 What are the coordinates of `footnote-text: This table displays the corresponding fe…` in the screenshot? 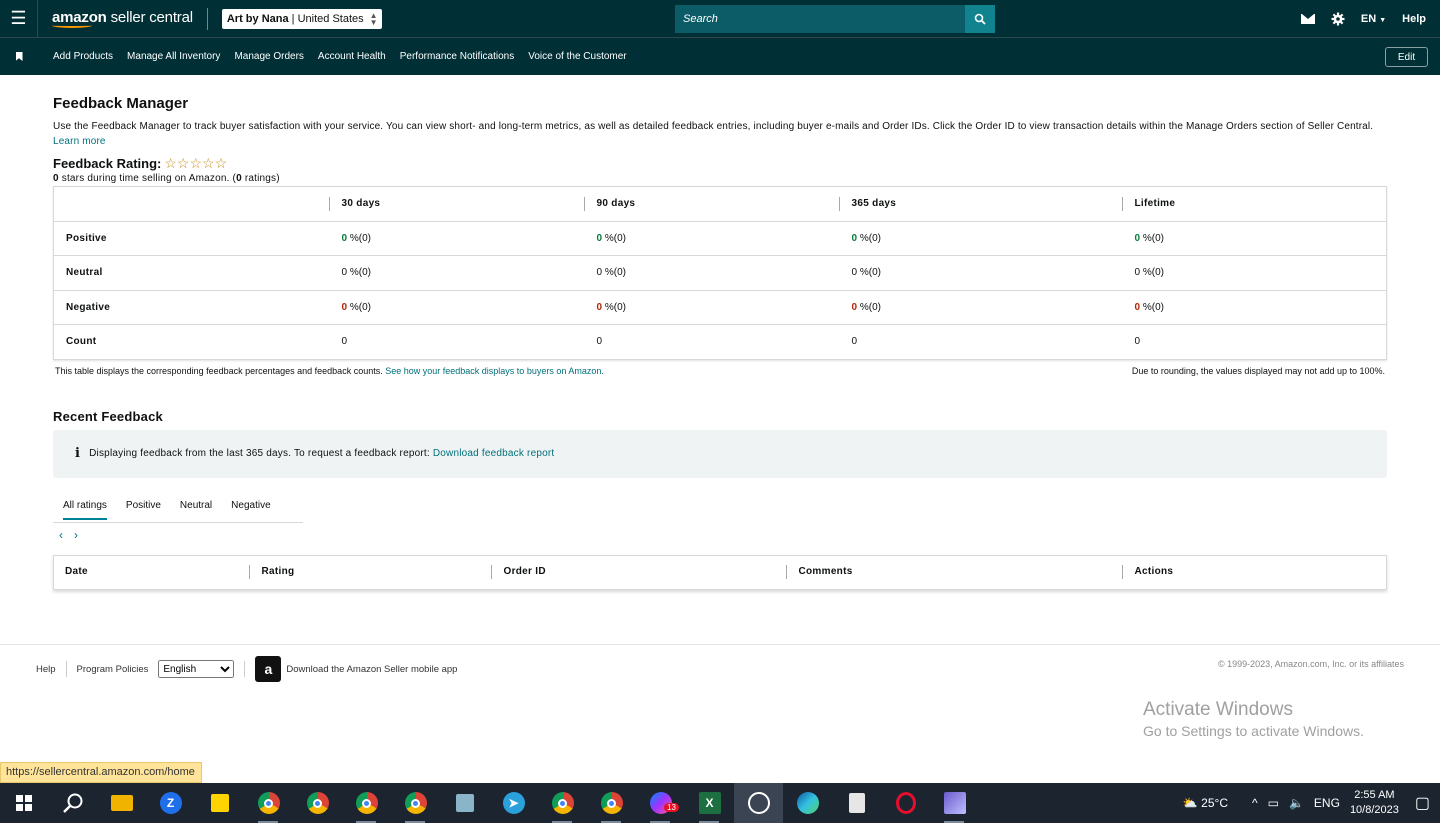 It's located at (219, 370).